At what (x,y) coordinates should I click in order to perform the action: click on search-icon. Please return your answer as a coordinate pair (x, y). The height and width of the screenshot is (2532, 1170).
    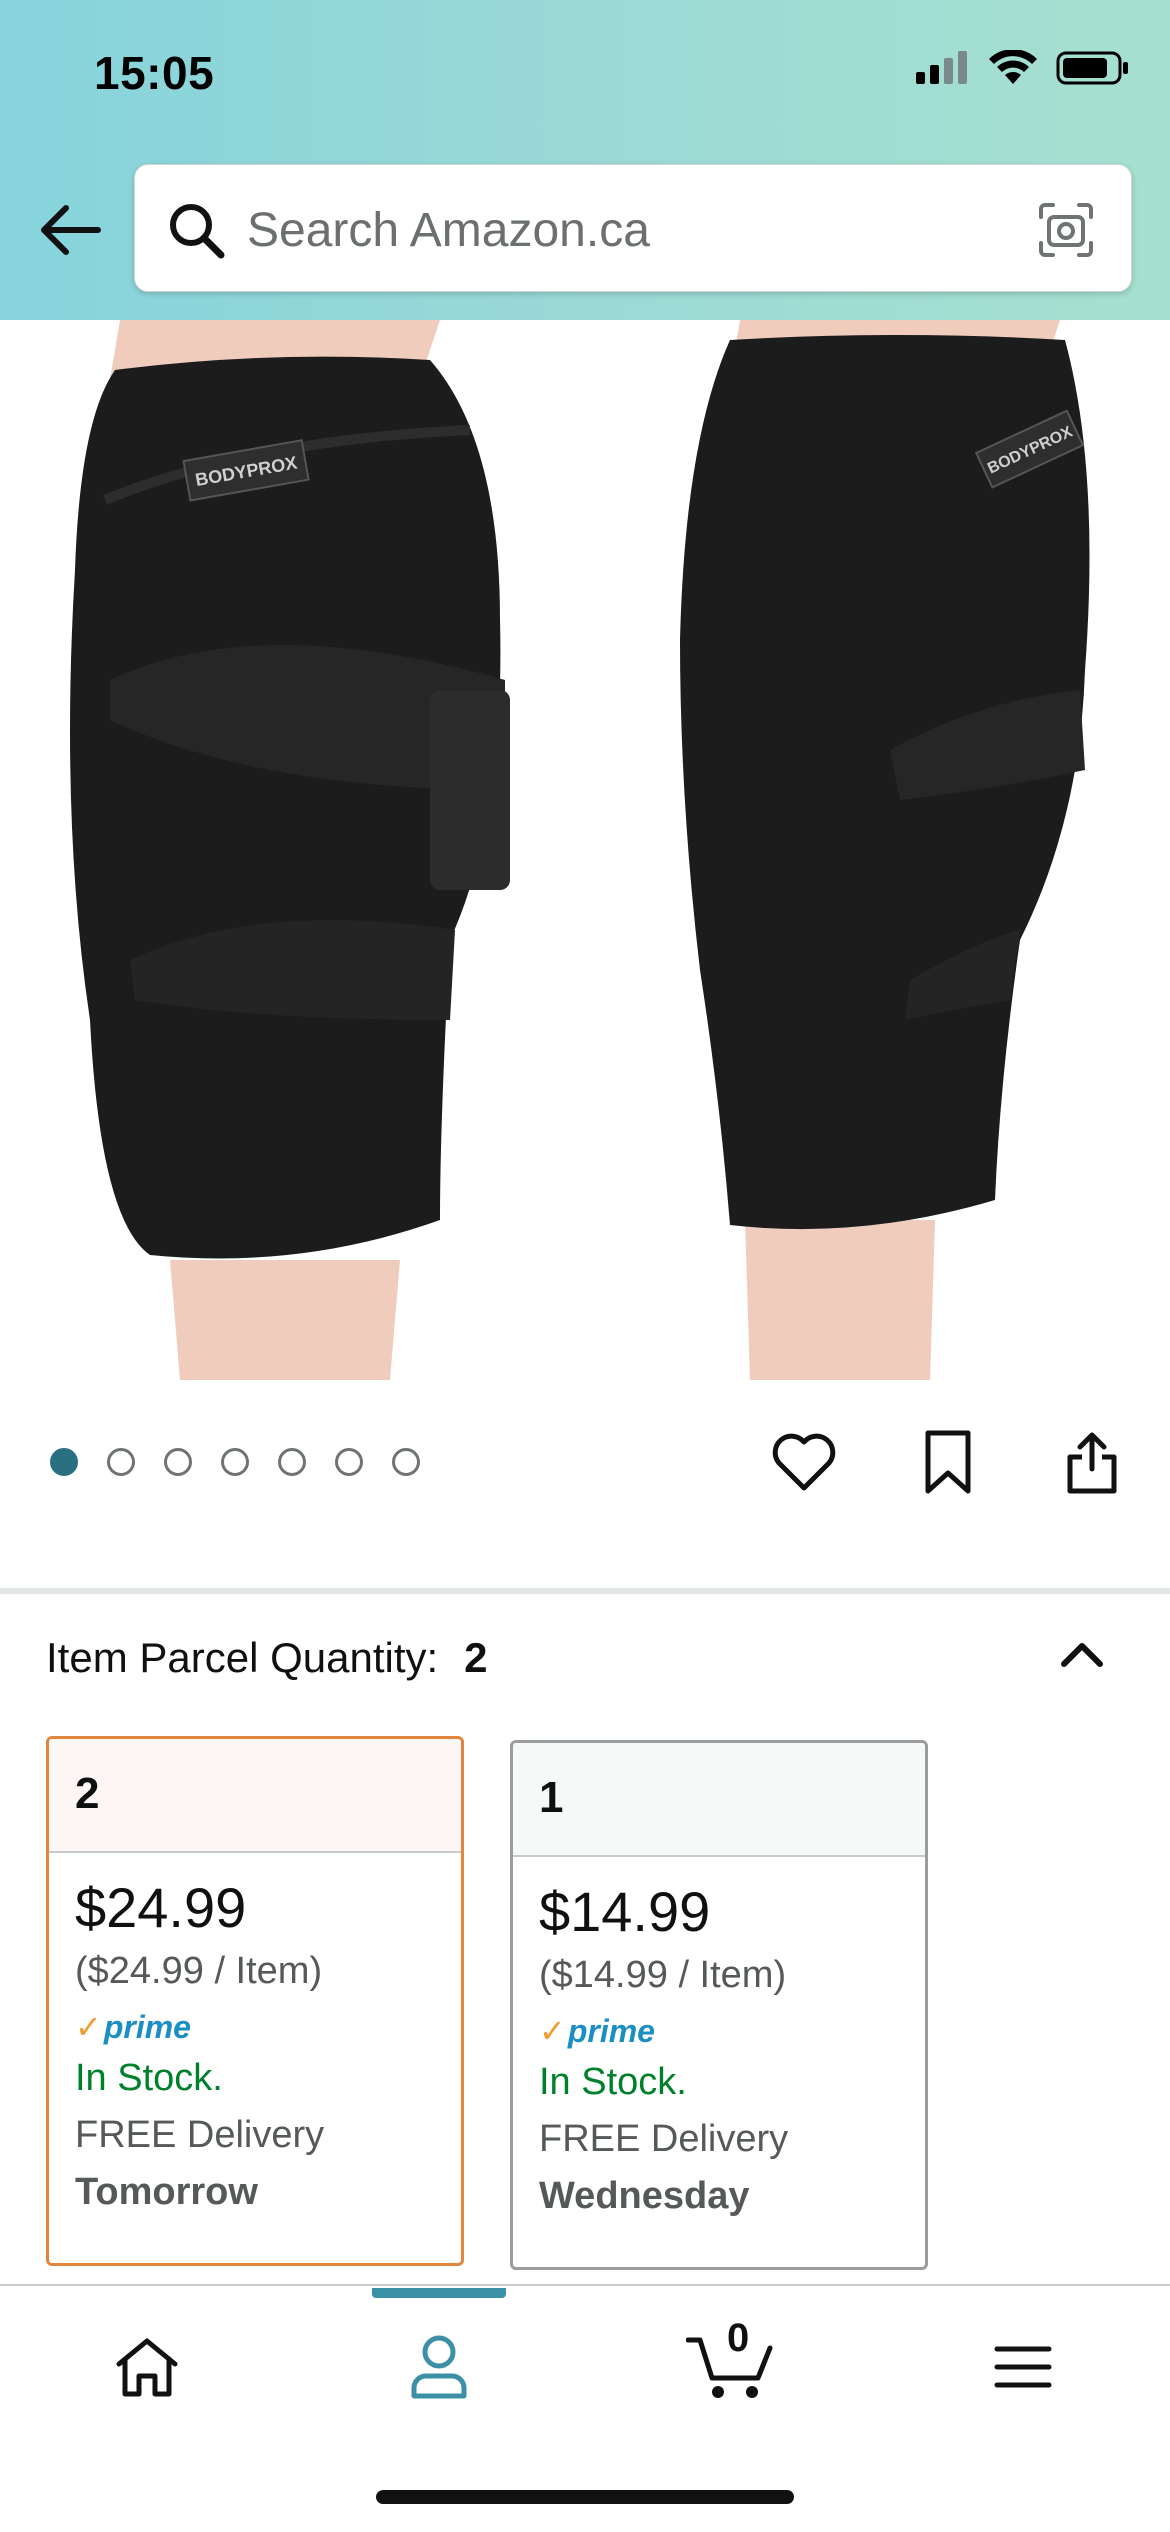
    Looking at the image, I should click on (197, 231).